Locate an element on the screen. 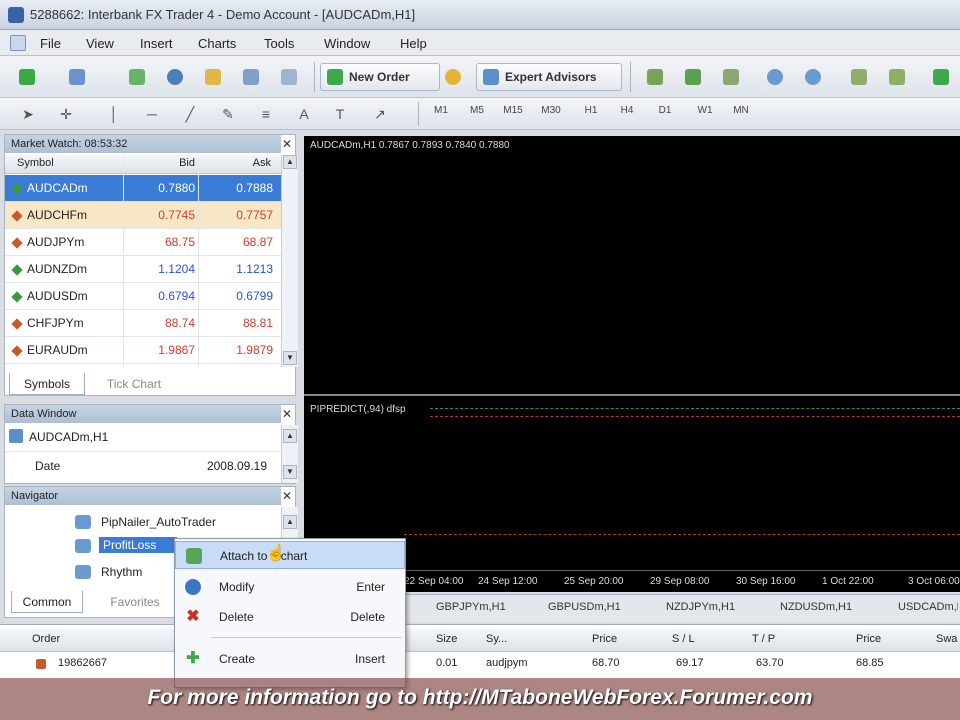  timeframe-w1: W1 is located at coordinates (705, 110).